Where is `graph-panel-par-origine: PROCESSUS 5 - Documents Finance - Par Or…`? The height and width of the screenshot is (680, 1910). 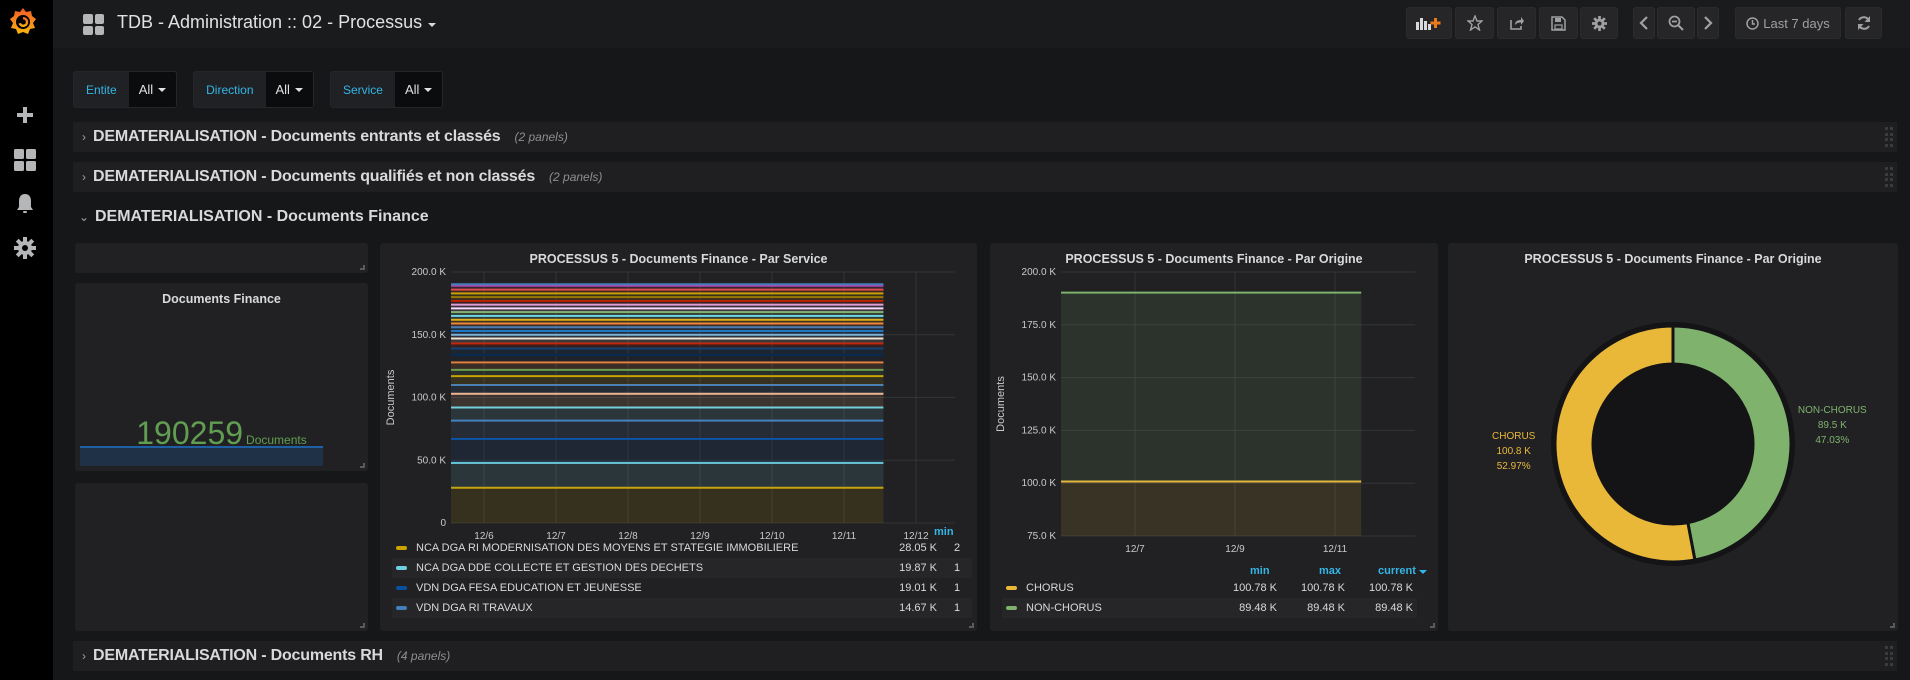
graph-panel-par-origine: PROCESSUS 5 - Documents Finance - Par Or… is located at coordinates (1214, 437).